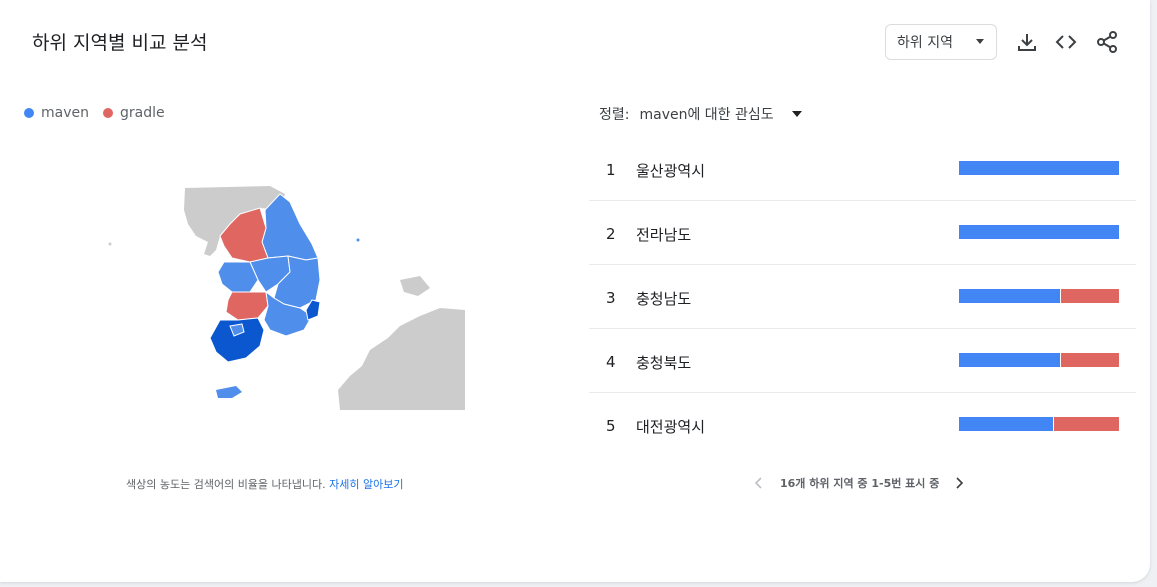 The height and width of the screenshot is (587, 1157). What do you see at coordinates (1027, 42) in the screenshot?
I see `download-icon` at bounding box center [1027, 42].